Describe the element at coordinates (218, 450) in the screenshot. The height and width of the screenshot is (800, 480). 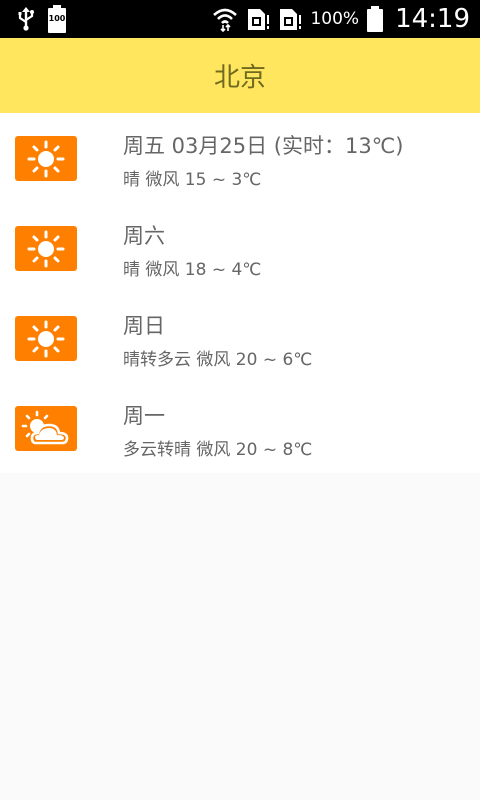
I see `forecast-desc: 多云转晴 微风 20 ~ 8℃` at that location.